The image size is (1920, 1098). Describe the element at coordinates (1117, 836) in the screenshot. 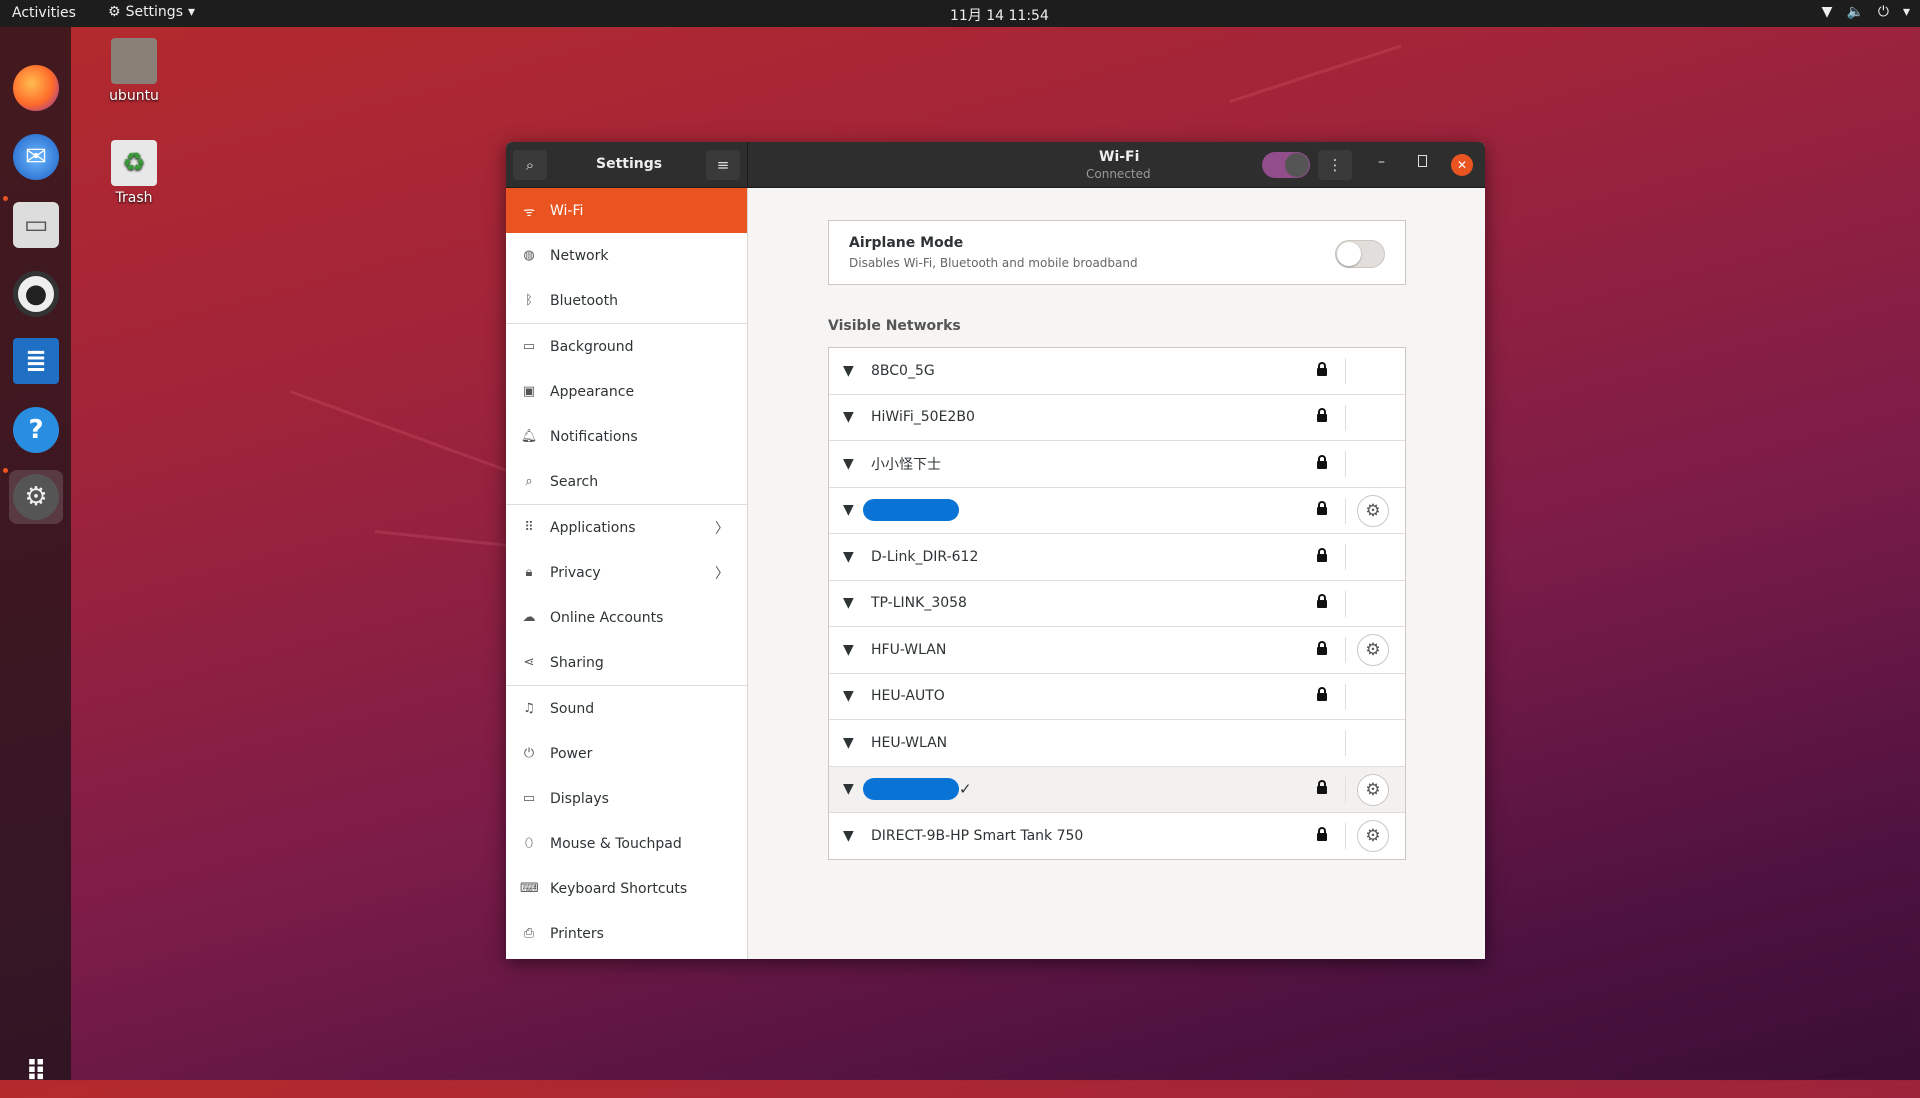

I see `network-row: ▼ DIRECT-9B-HP Smart Tank 750 ⚙` at that location.